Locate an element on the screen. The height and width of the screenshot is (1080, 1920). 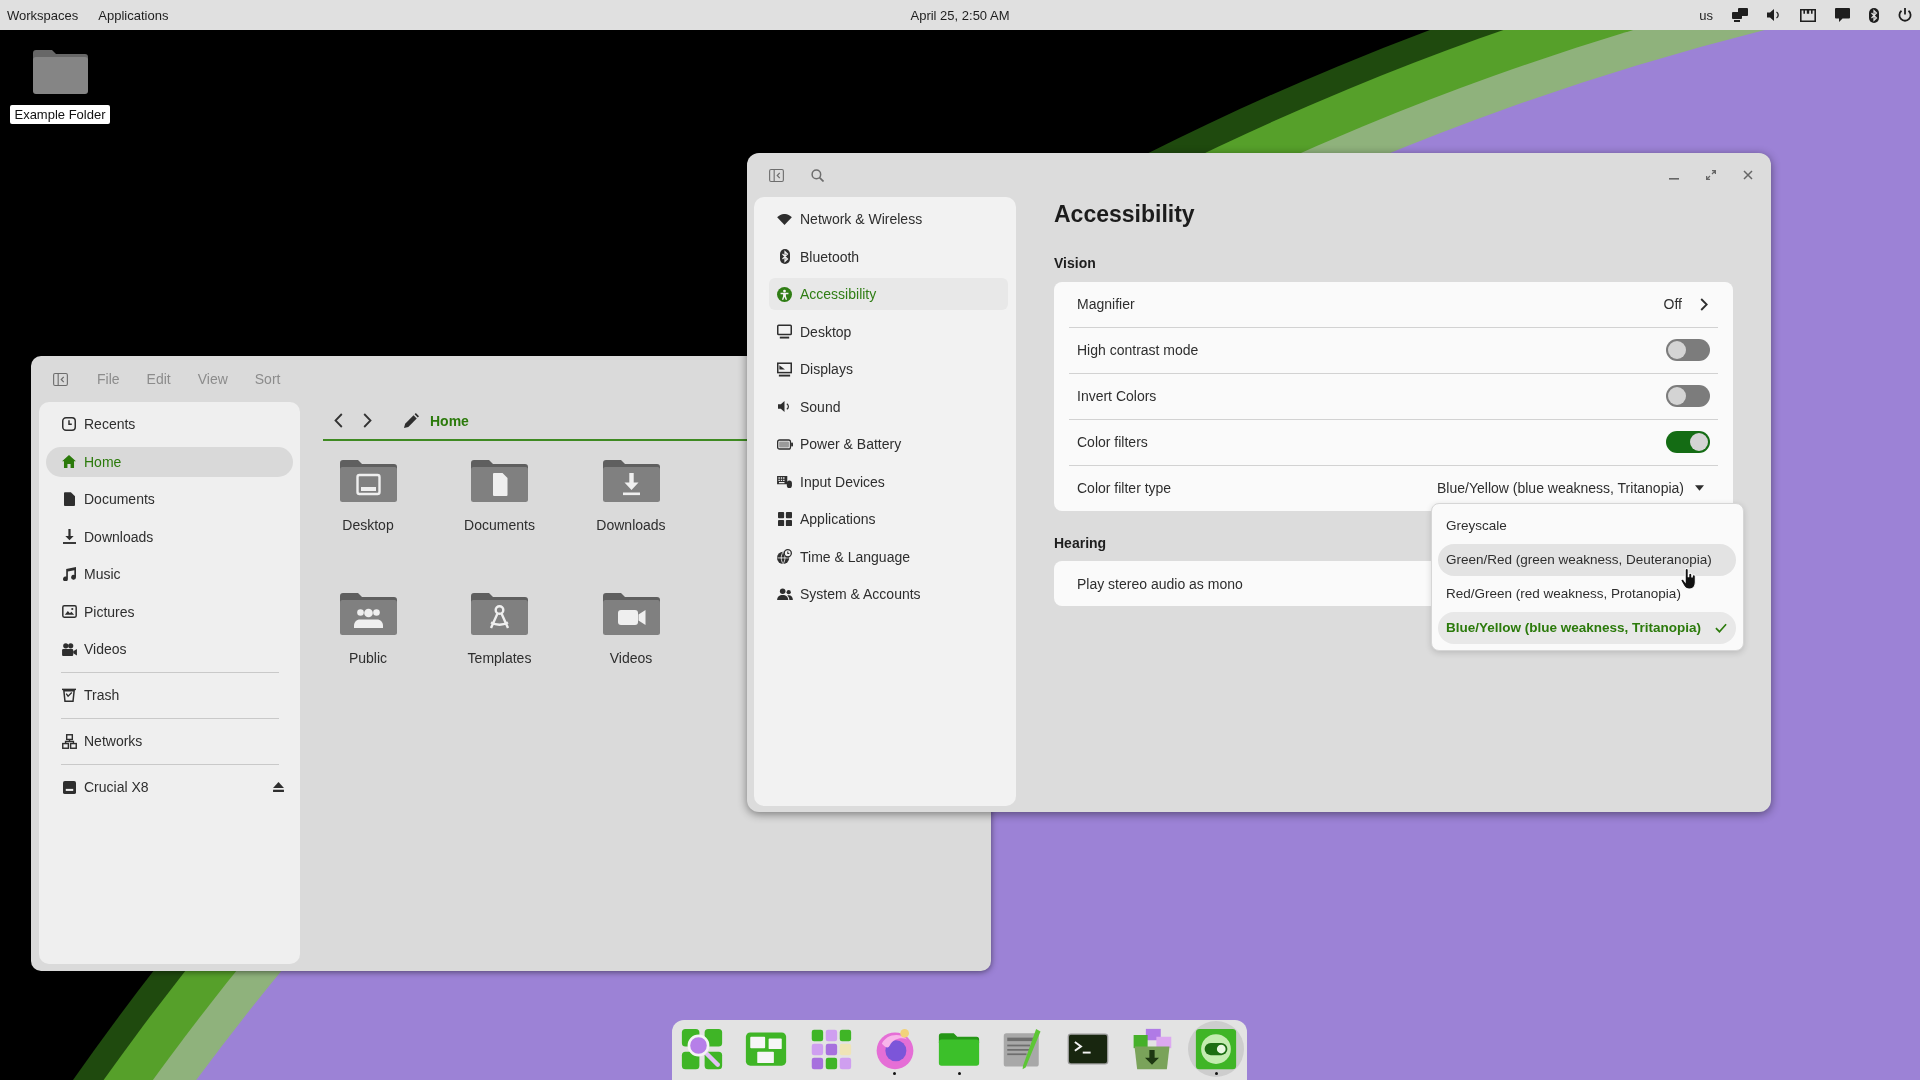
sidebar-item: Accessibility is located at coordinates (888, 294).